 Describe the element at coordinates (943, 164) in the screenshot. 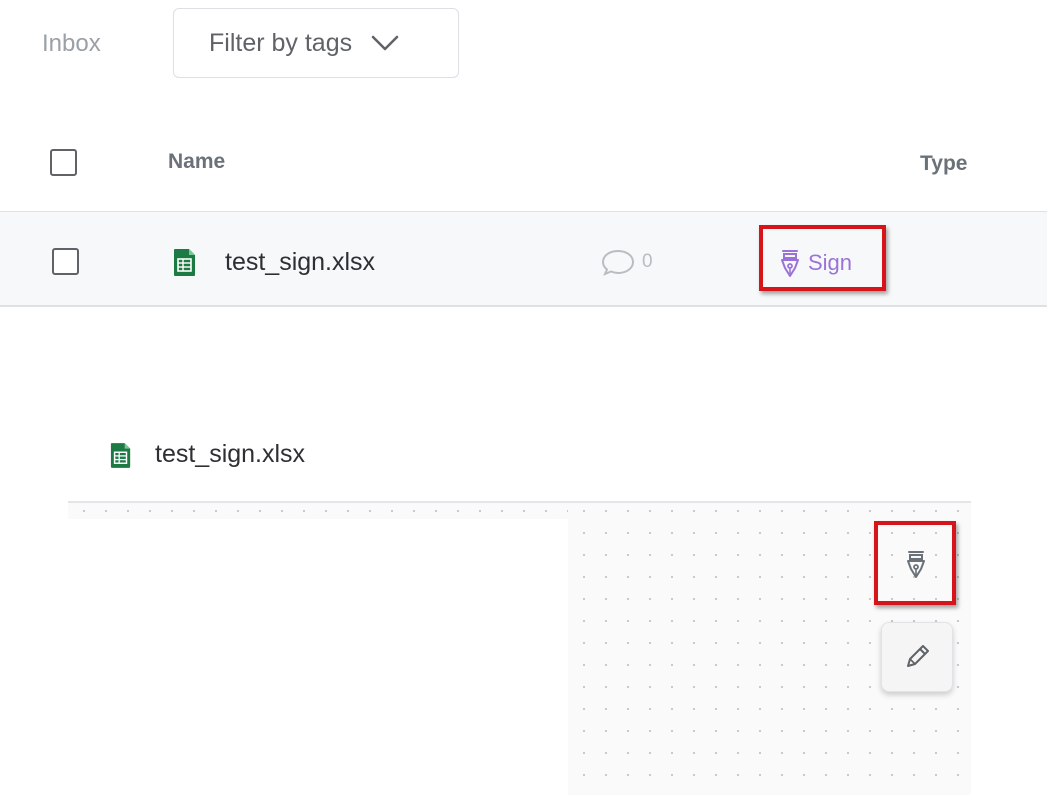

I see `column-header-type: Type` at that location.